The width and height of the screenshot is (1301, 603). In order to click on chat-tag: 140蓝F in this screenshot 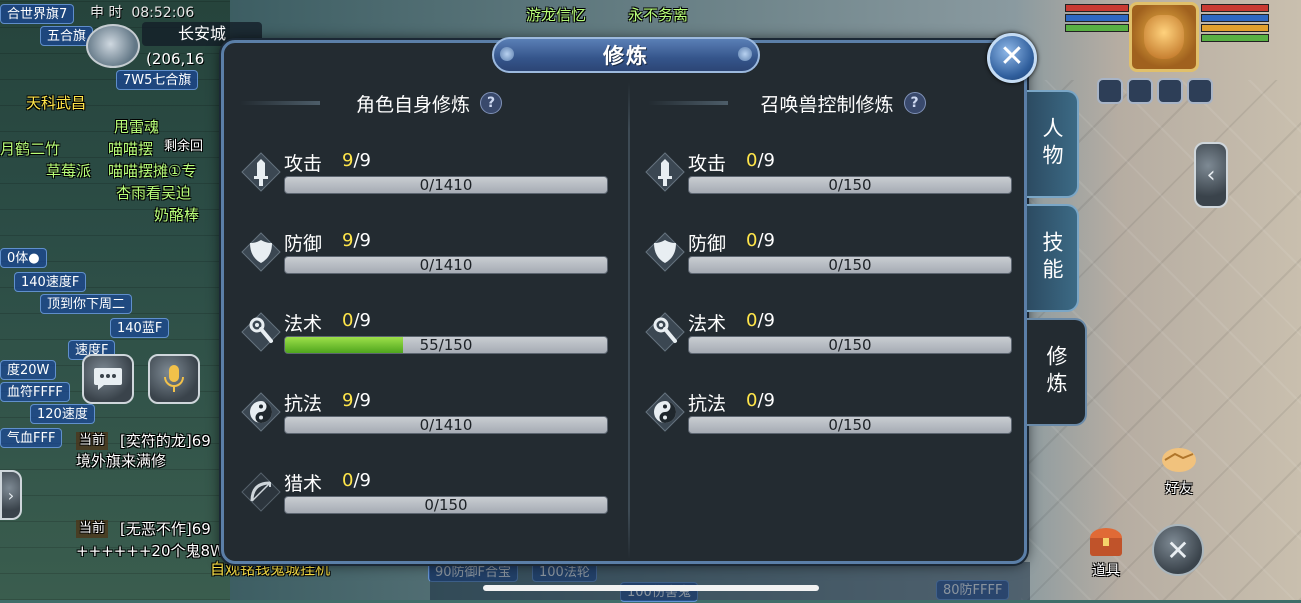, I will do `click(140, 328)`.